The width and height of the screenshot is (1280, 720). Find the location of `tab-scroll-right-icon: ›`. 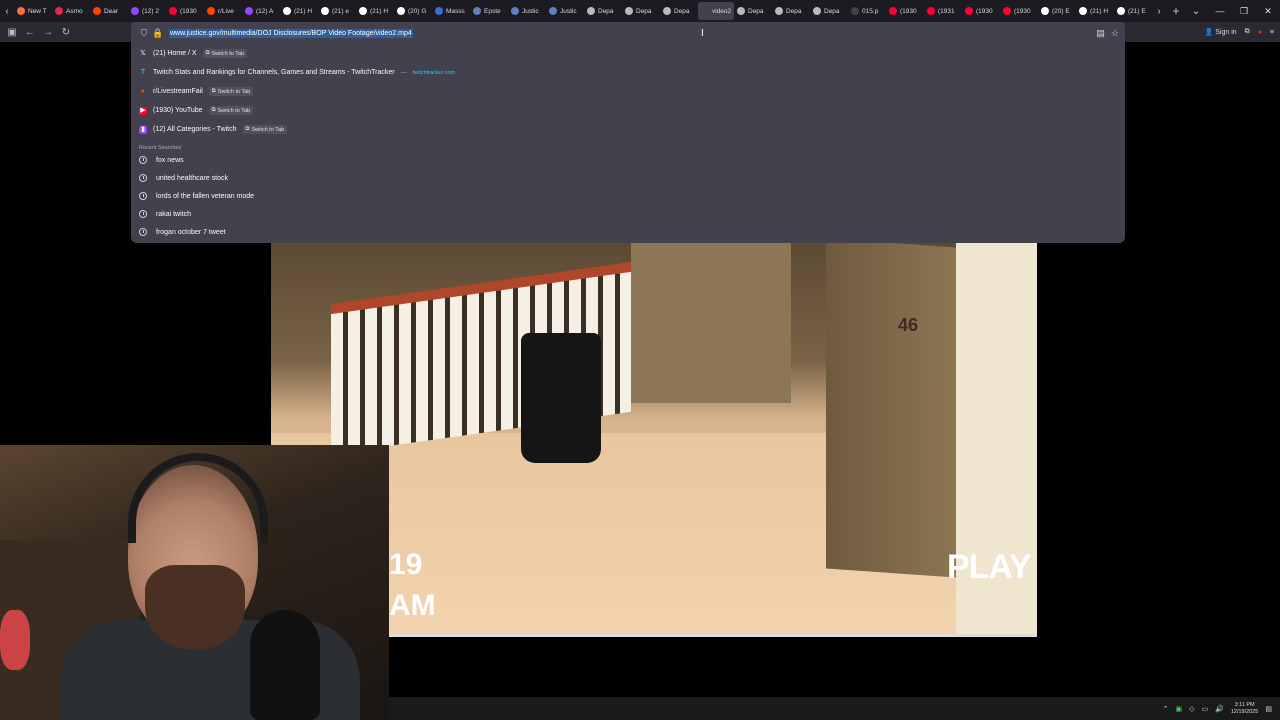

tab-scroll-right-icon: › is located at coordinates (1159, 11).